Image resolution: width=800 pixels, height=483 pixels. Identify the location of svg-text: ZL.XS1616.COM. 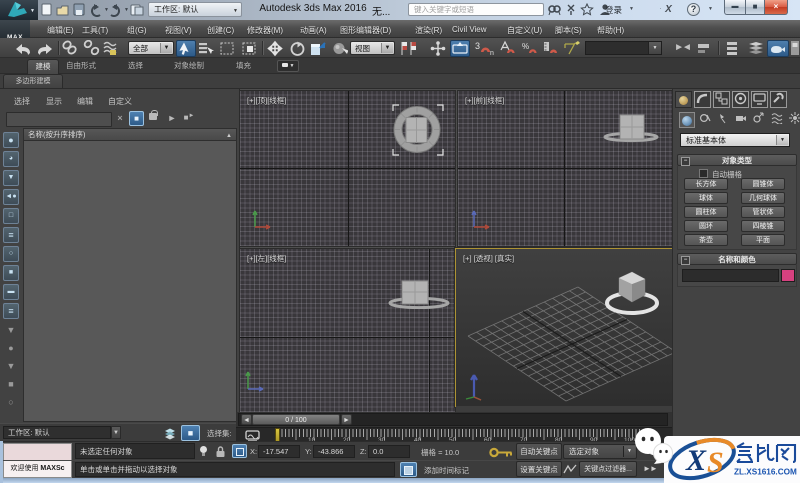
(765, 472).